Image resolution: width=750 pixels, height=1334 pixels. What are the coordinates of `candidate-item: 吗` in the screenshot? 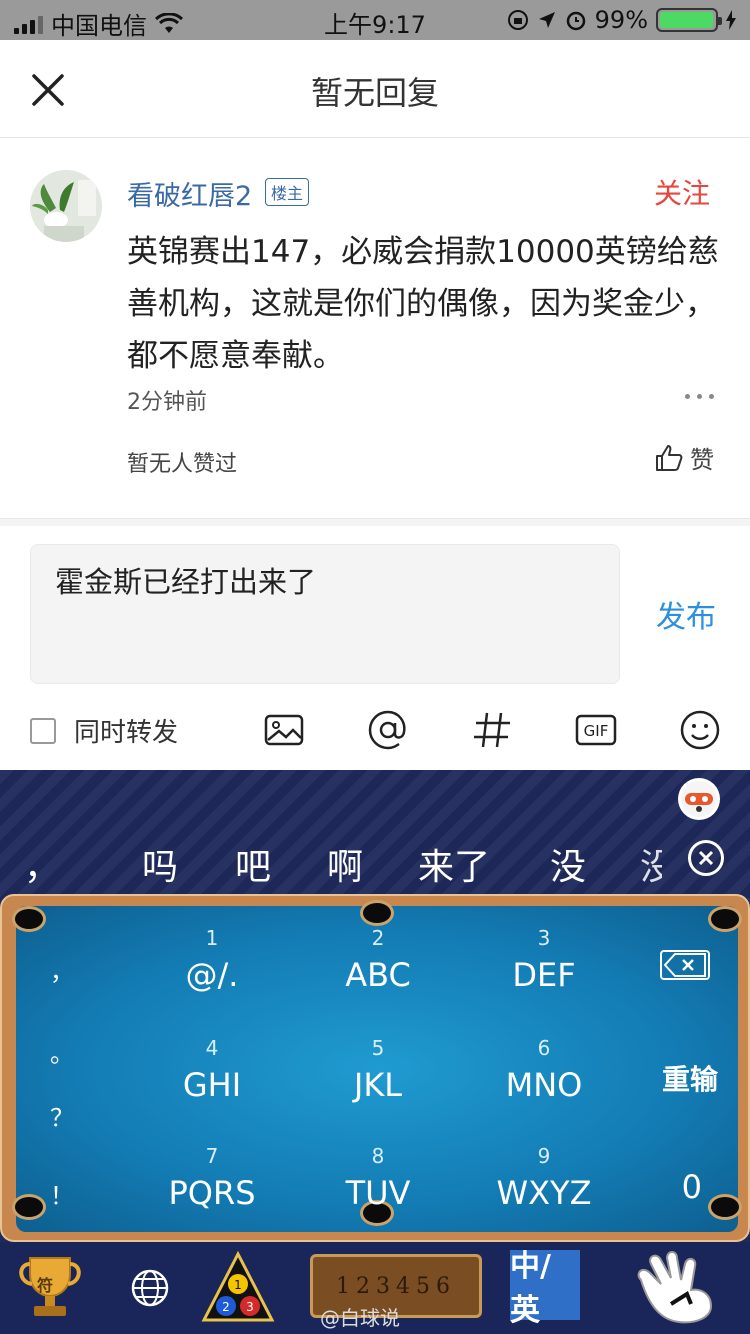 It's located at (160, 864).